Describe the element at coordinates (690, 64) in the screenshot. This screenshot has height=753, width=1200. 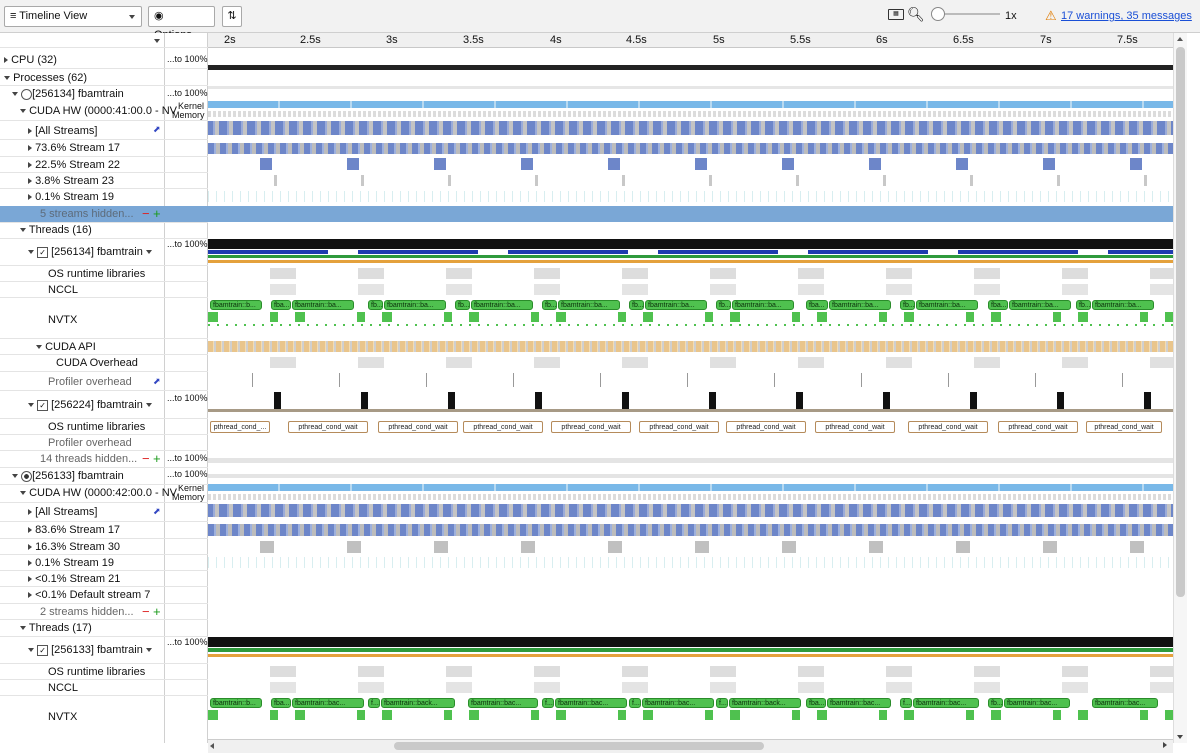
I see `cpu-track` at that location.